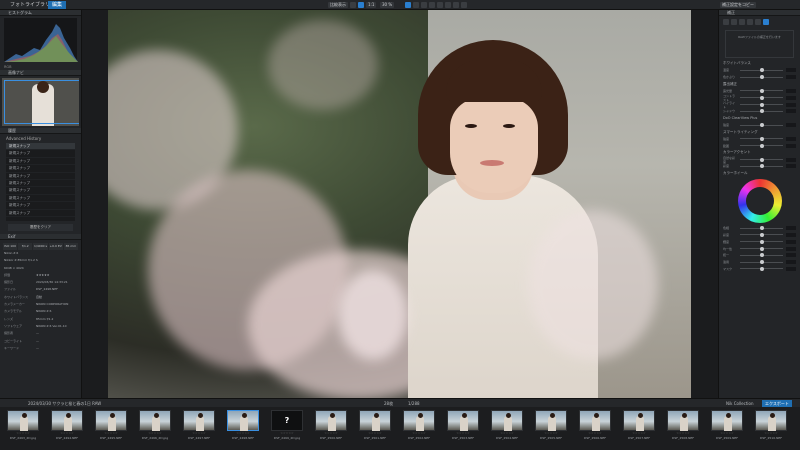 The width and height of the screenshot is (800, 450). I want to click on crop-icon, so click(408, 5).